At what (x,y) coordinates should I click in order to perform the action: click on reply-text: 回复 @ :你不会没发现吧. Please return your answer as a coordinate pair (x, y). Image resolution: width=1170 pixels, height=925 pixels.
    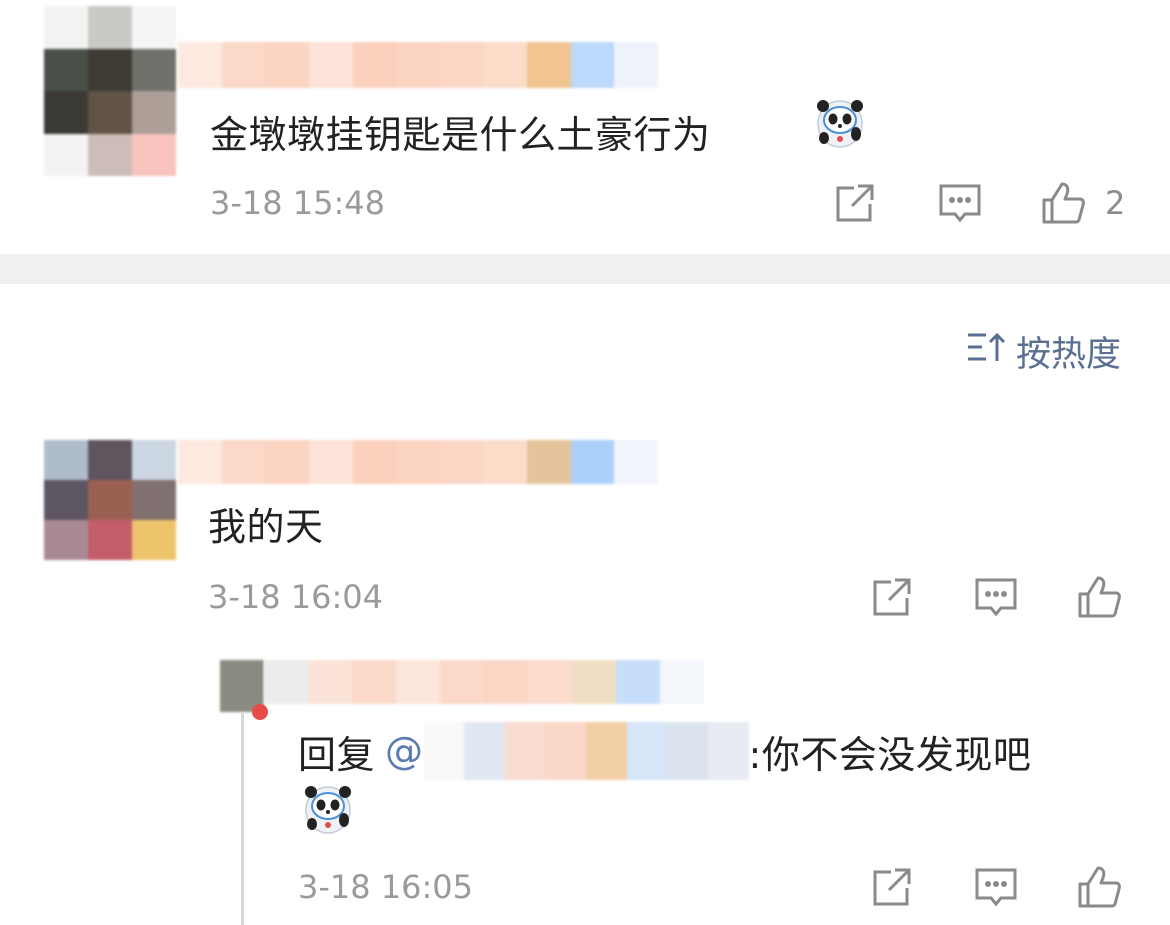
    Looking at the image, I should click on (664, 751).